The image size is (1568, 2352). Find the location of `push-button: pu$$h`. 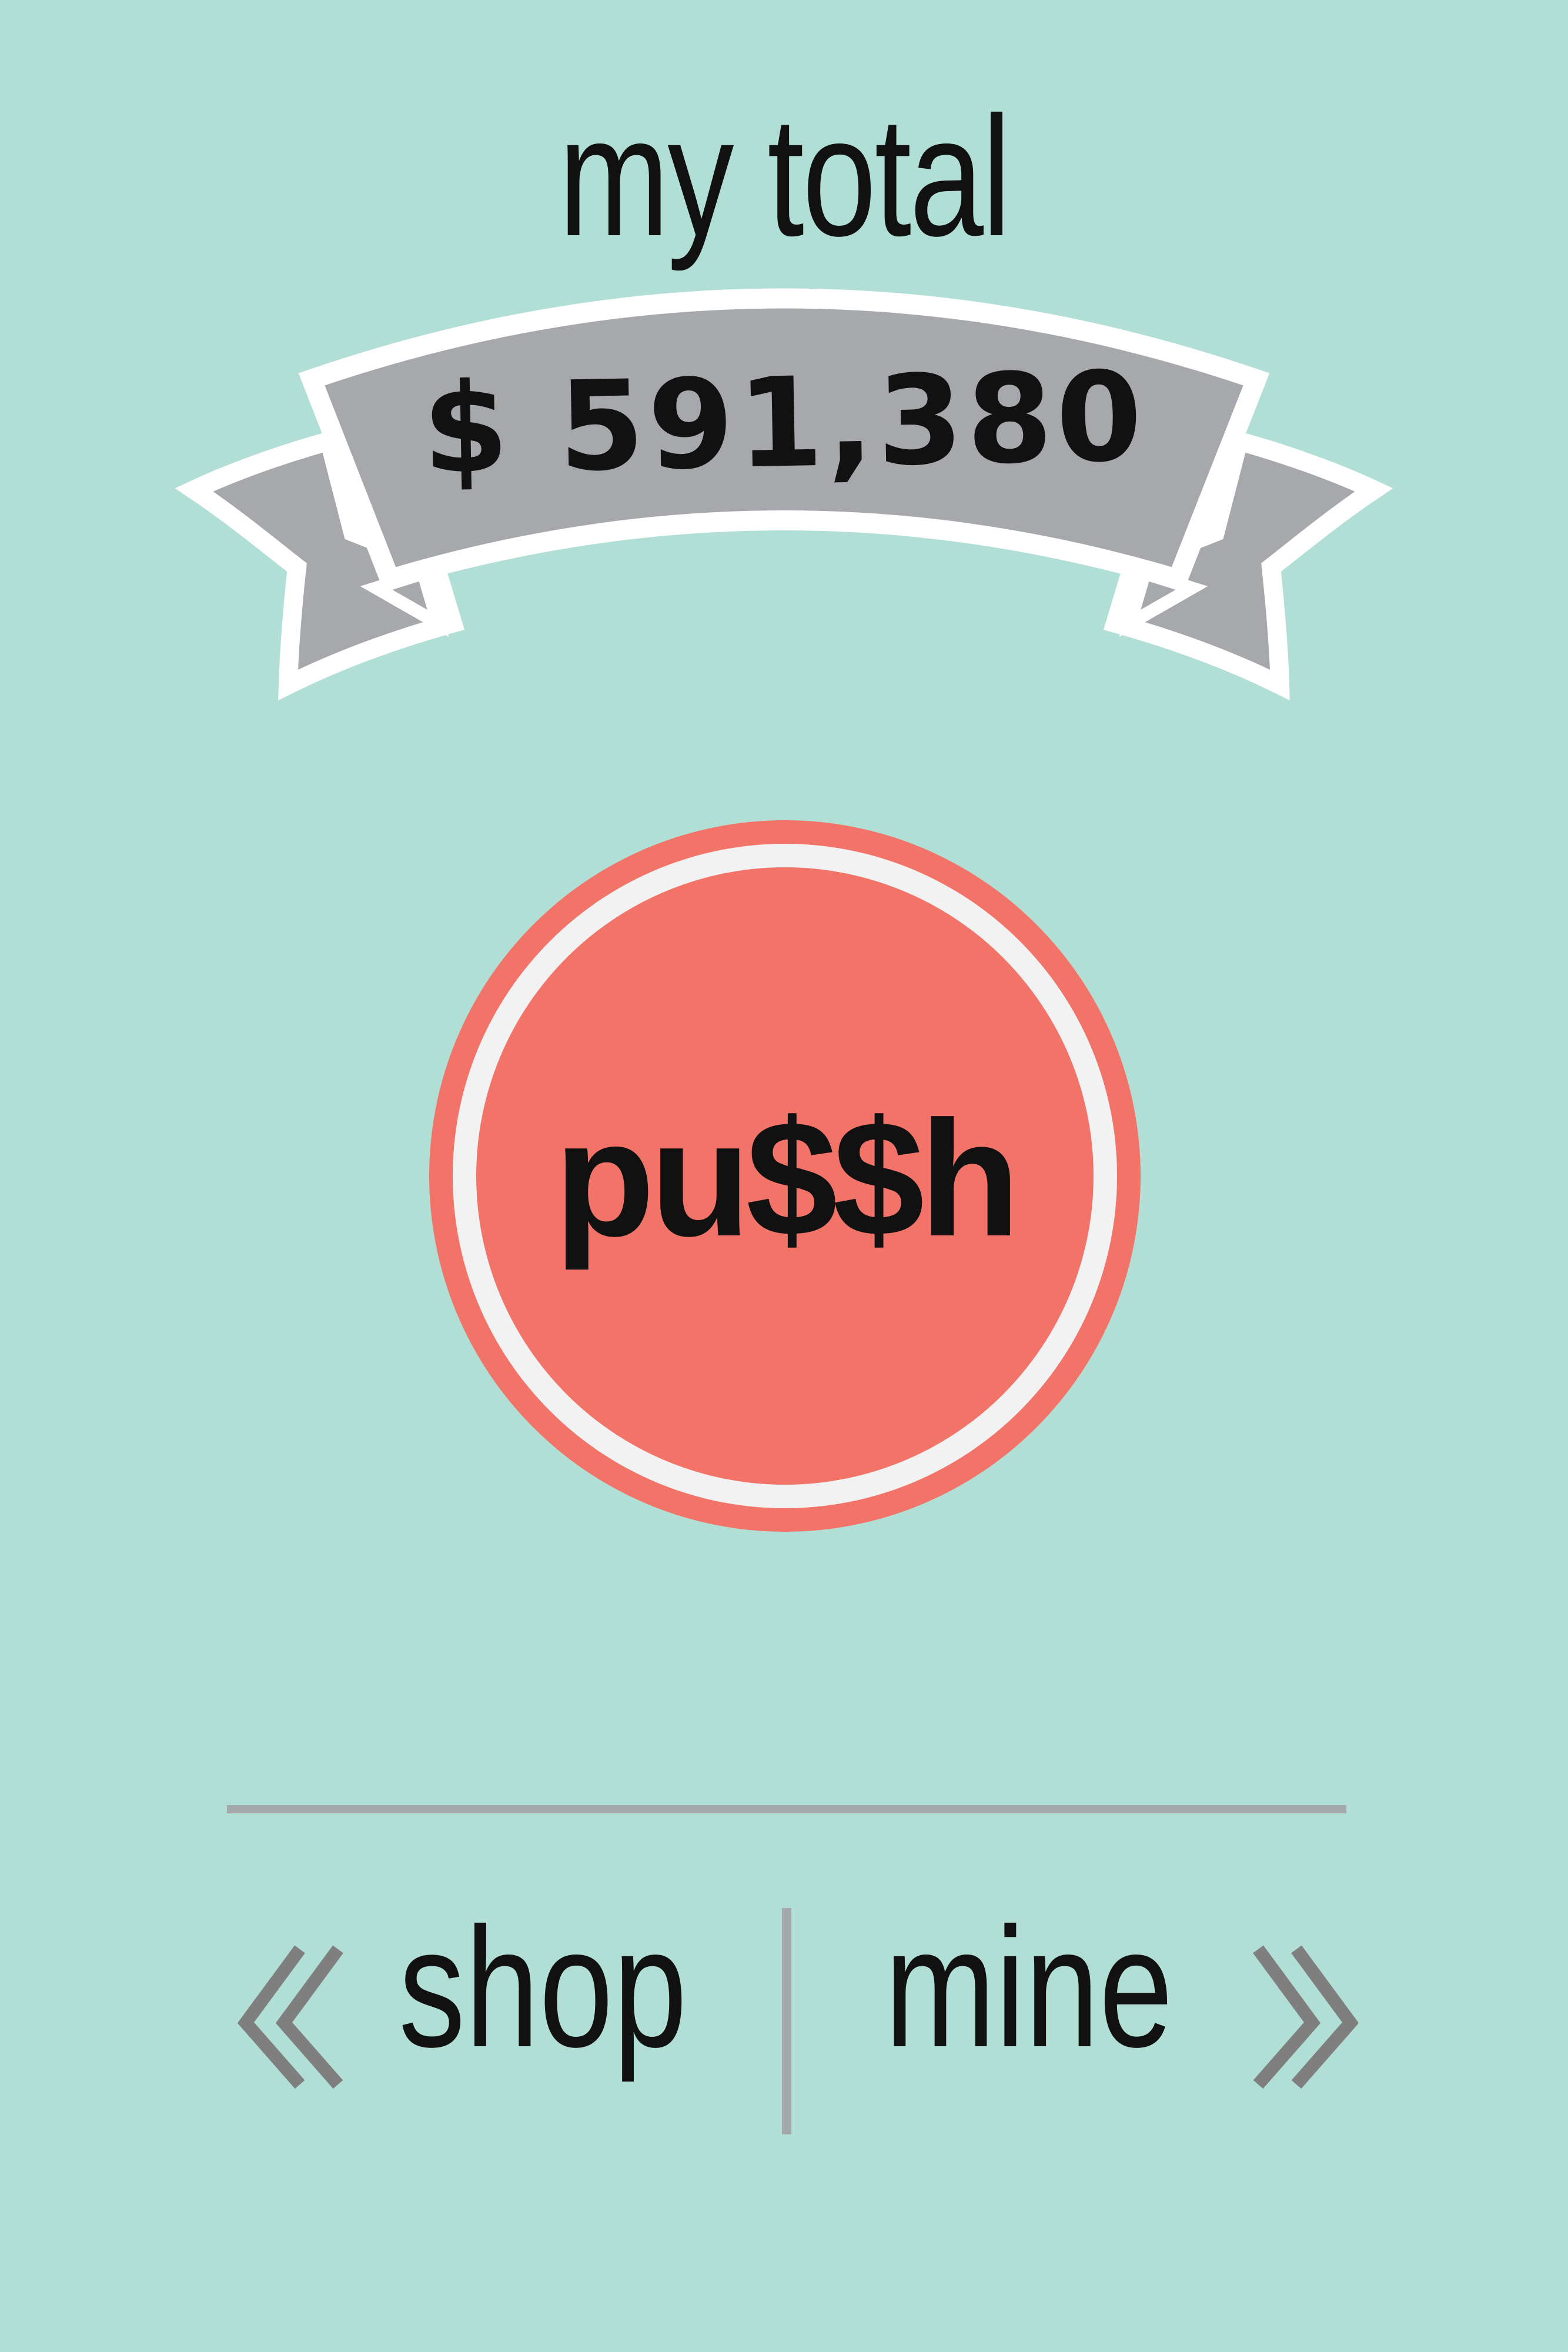

push-button: pu$$h is located at coordinates (785, 1176).